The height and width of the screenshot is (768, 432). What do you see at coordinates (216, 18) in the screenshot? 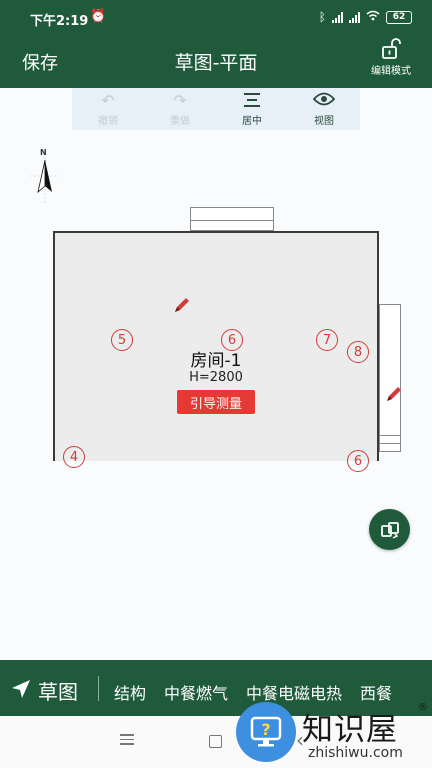
I see `status-bar: 下午2:19 ⏰ ᛒ 62` at bounding box center [216, 18].